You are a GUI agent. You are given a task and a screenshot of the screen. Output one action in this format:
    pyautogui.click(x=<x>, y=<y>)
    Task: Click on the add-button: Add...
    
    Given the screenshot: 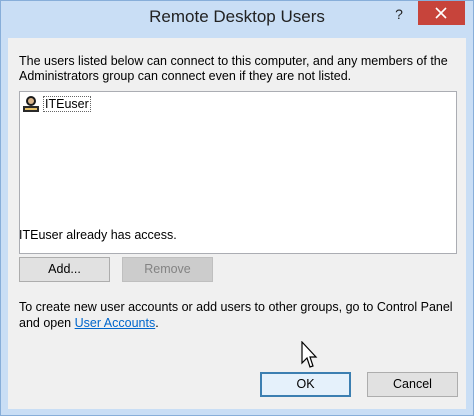 What is the action you would take?
    pyautogui.click(x=64, y=269)
    